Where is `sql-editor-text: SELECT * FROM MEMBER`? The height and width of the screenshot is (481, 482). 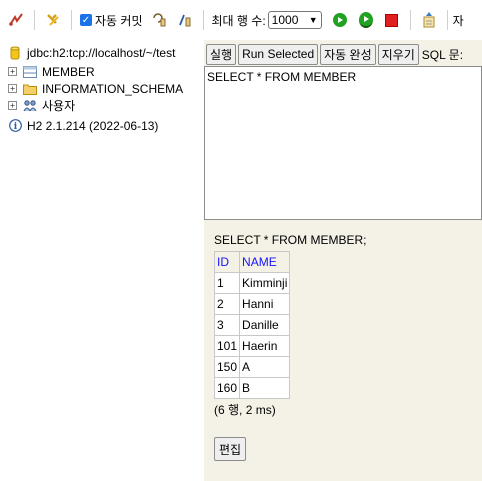
sql-editor-text: SELECT * FROM MEMBER is located at coordinates (282, 77).